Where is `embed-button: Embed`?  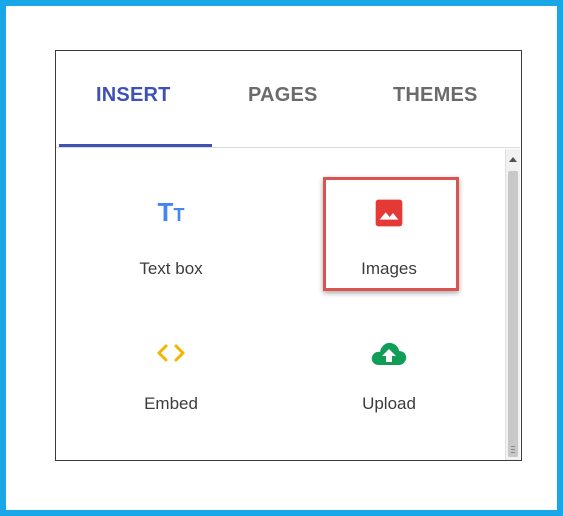
embed-button: Embed is located at coordinates (171, 394).